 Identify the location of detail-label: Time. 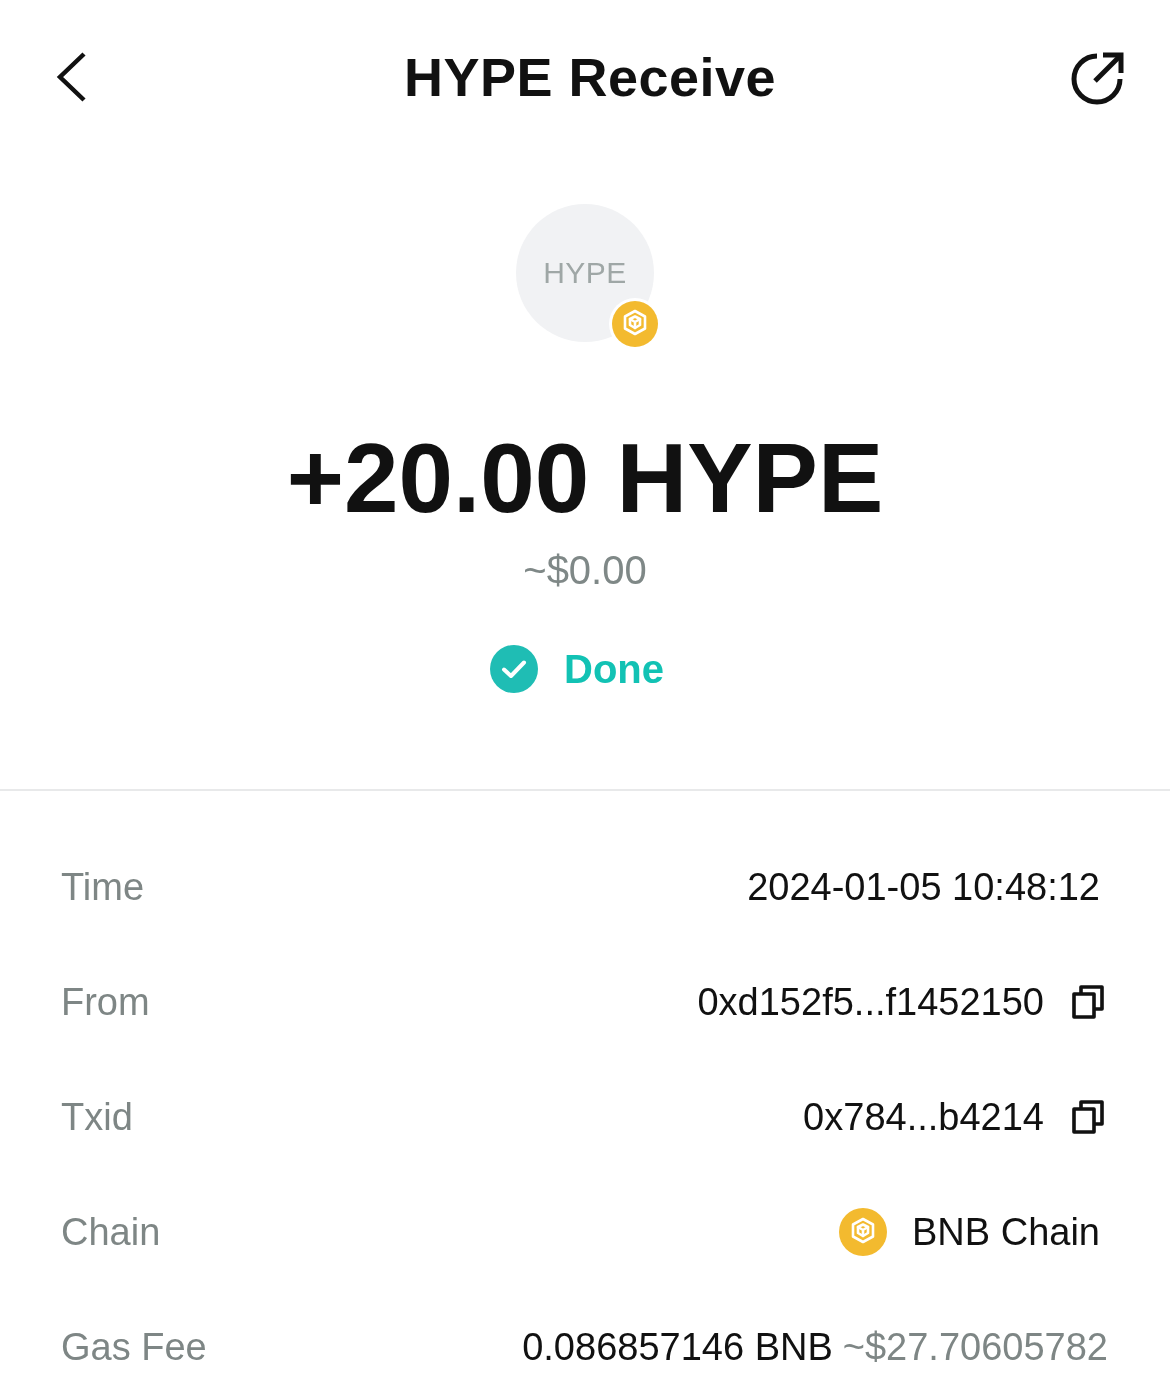
(103, 887).